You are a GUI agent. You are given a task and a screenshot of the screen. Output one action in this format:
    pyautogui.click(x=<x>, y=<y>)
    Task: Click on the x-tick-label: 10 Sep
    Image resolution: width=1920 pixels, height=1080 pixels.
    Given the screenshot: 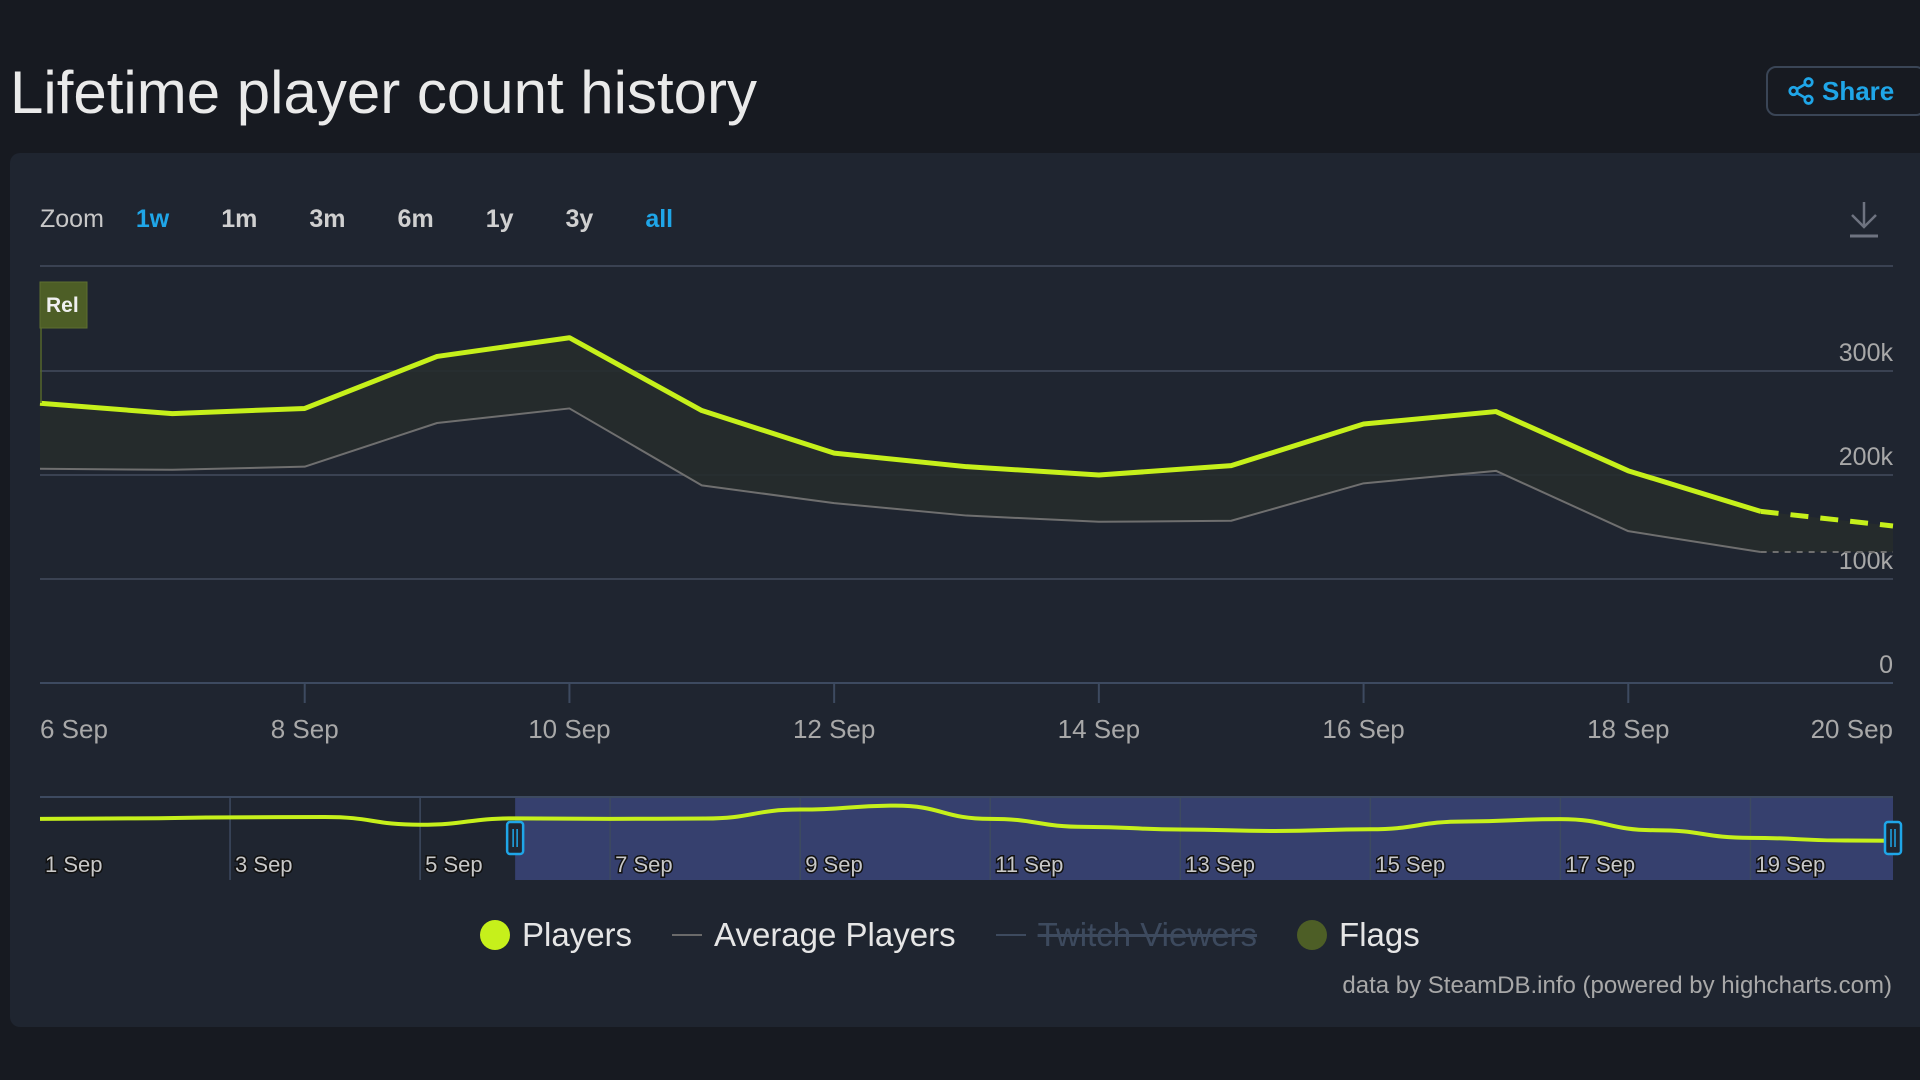 What is the action you would take?
    pyautogui.click(x=569, y=729)
    